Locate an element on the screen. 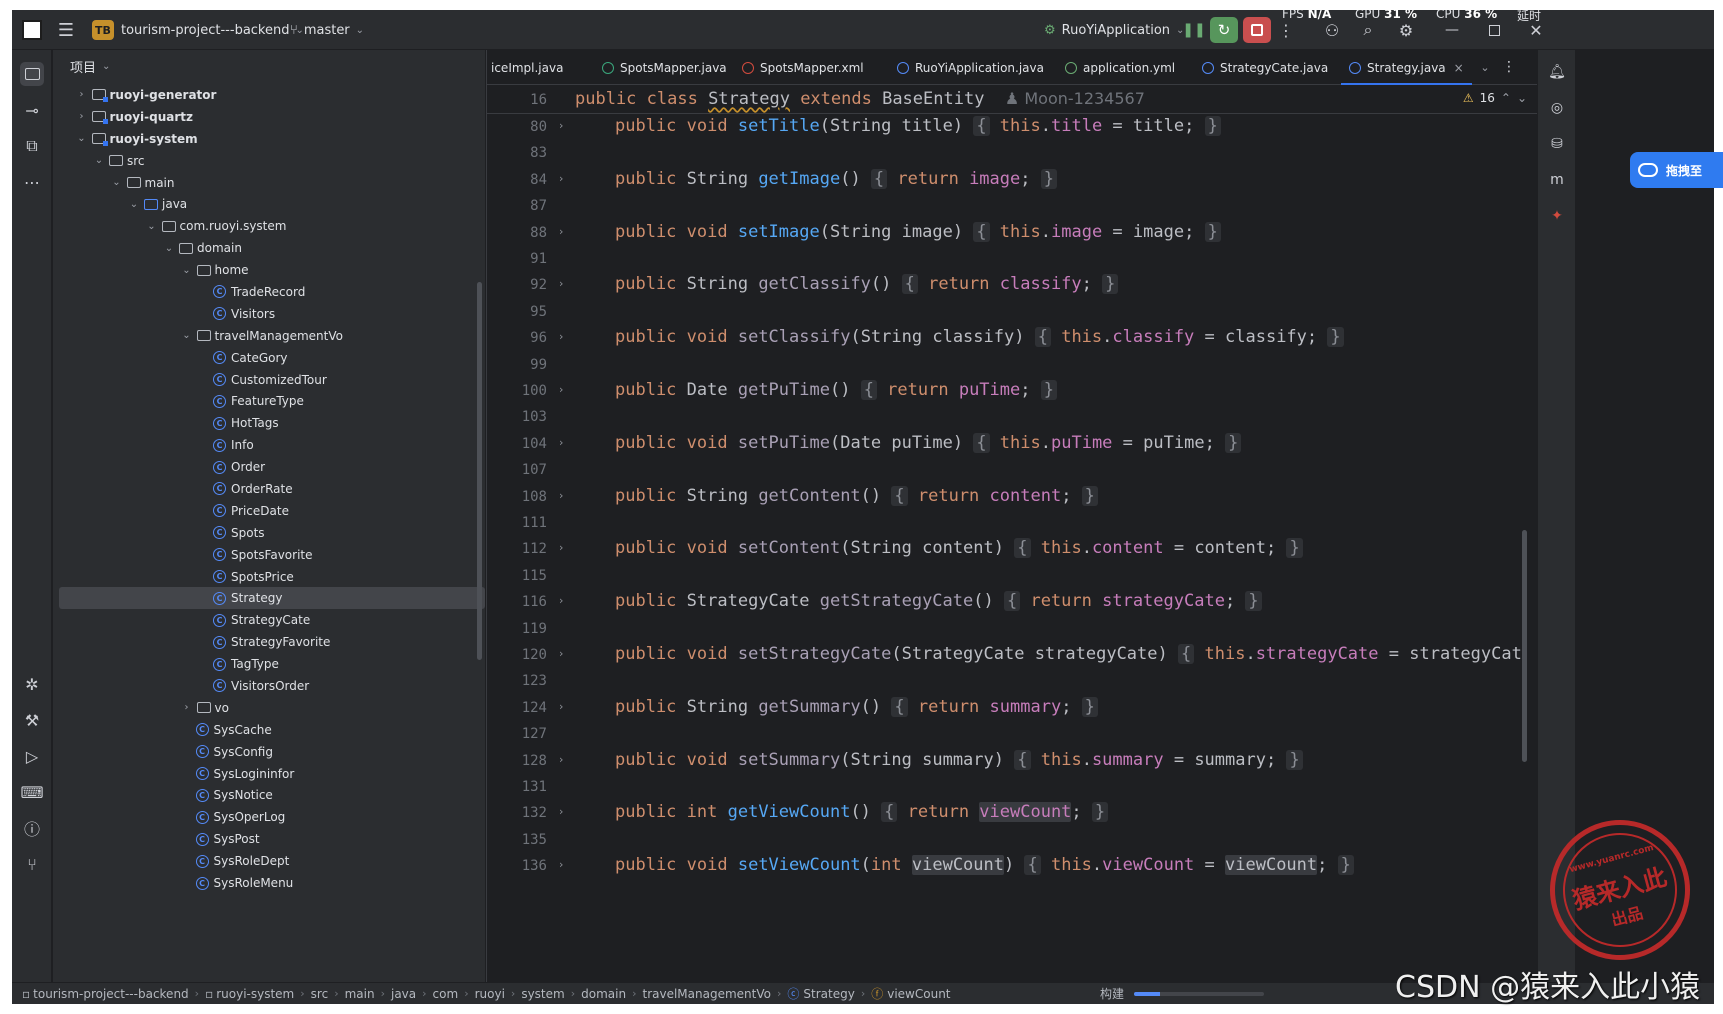 The height and width of the screenshot is (1014, 1723). editor-tab: SpotsMapper.java is located at coordinates (664, 67).